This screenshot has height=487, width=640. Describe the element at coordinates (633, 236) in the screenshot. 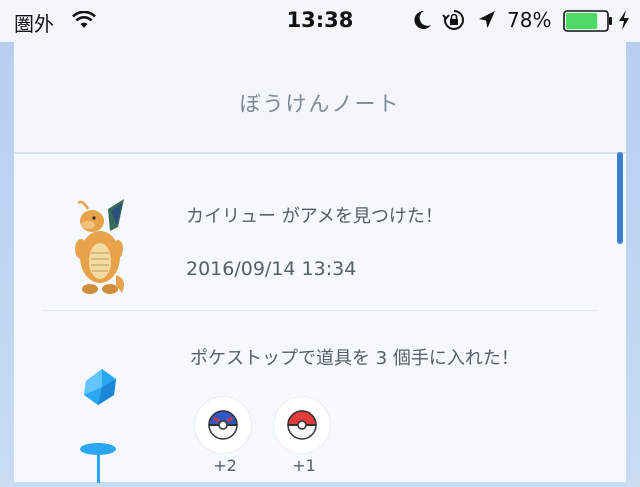

I see `right-edge` at that location.